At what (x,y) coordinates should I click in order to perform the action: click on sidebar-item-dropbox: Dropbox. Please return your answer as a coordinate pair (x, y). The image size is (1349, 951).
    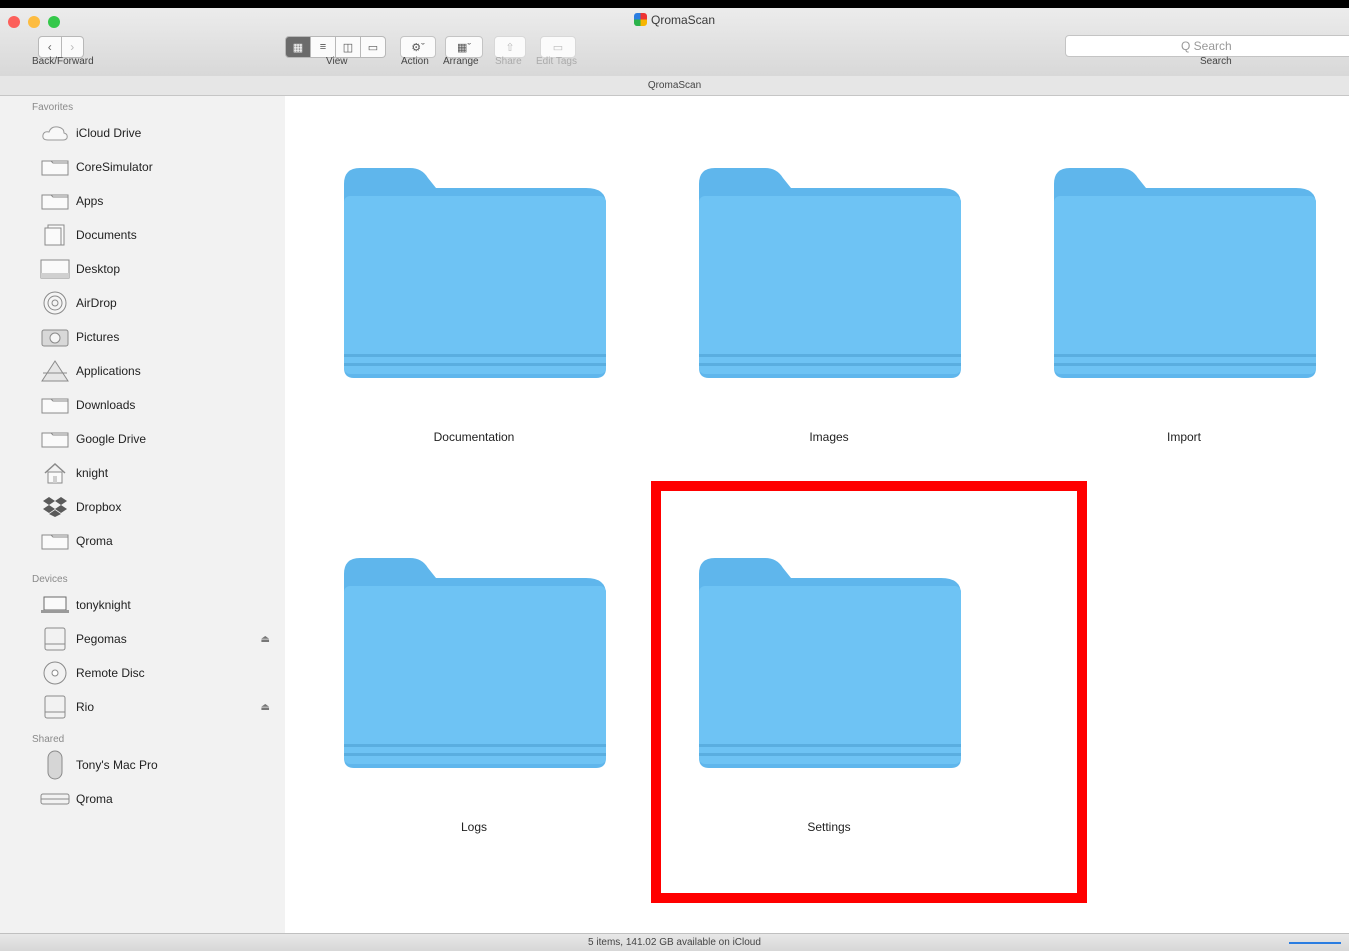
    Looking at the image, I should click on (160, 507).